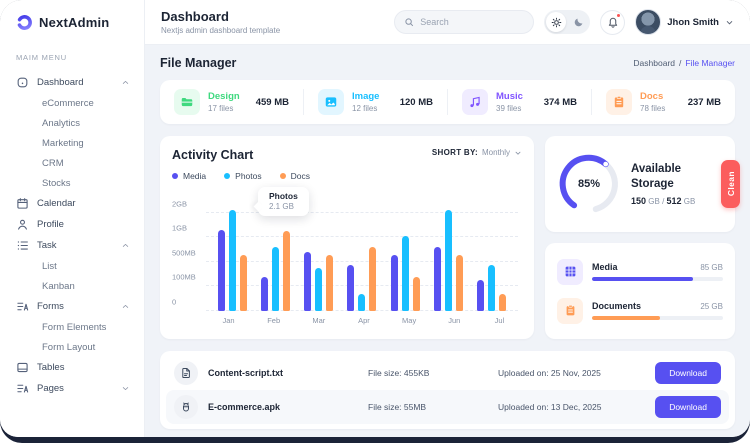  I want to click on bar-docs-jul, so click(502, 302).